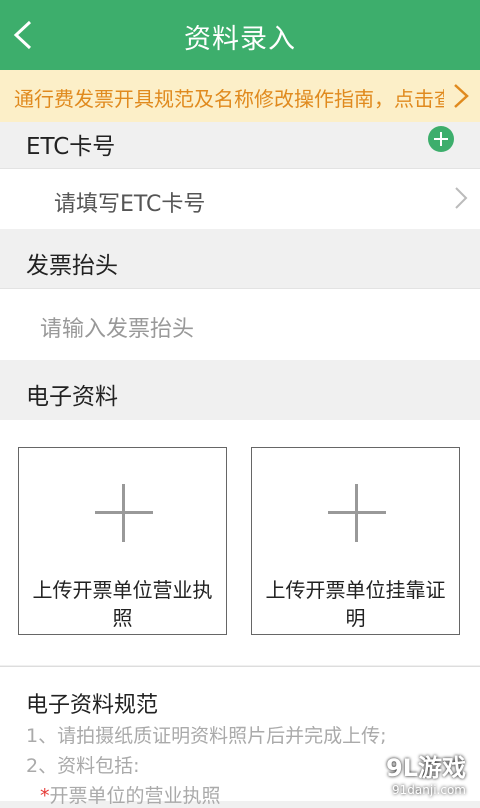  What do you see at coordinates (240, 199) in the screenshot?
I see `etc-card-field: 请填写ETC卡号` at bounding box center [240, 199].